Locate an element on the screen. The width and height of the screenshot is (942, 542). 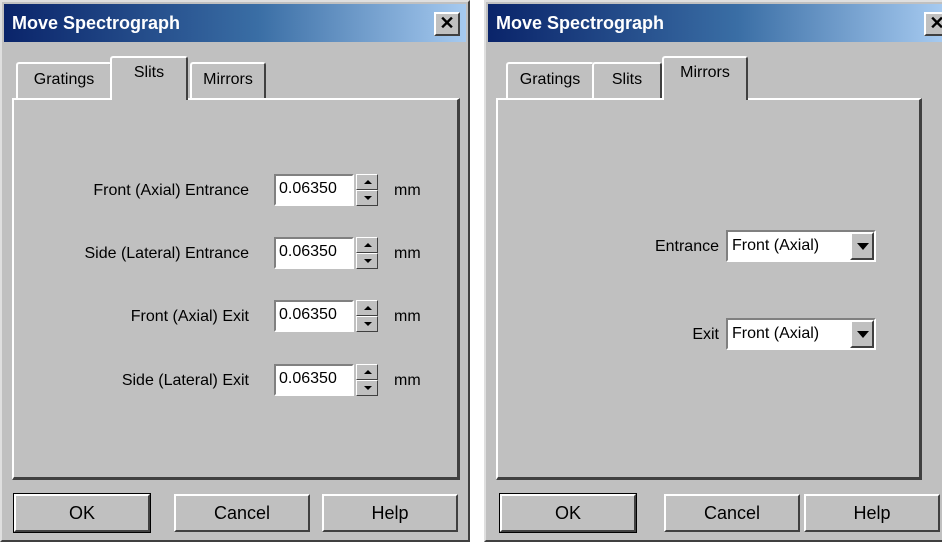
exit-select-value: Front (Axial) is located at coordinates (776, 333).